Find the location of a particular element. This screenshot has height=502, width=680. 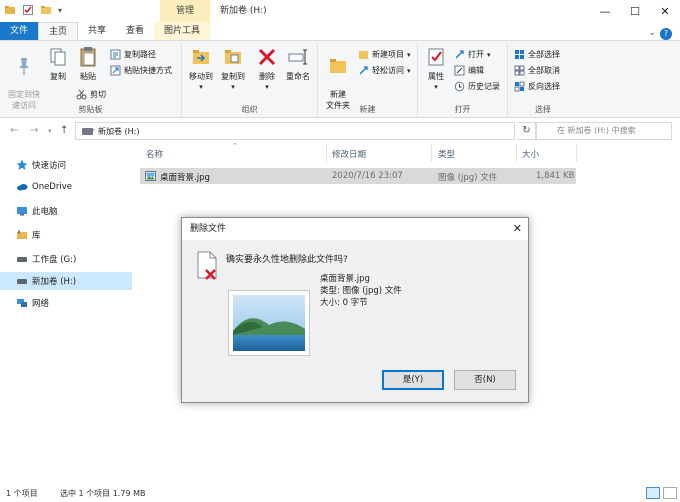

easy-access-button: 轻松访问 ▾ is located at coordinates (384, 70).